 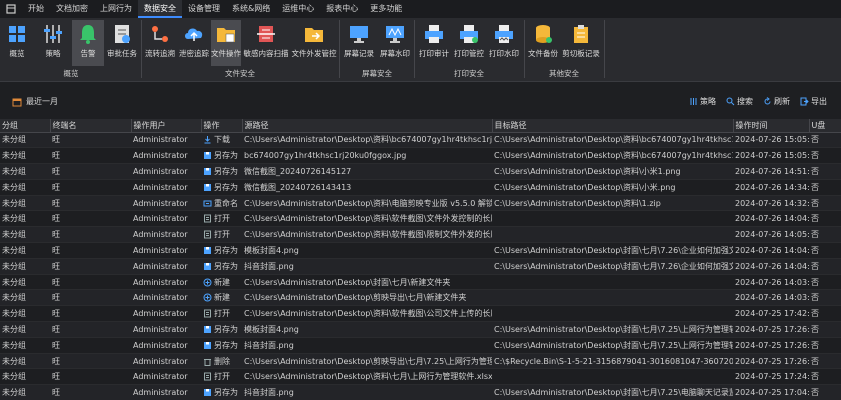 I want to click on print-control-label: 打印管控, so click(x=469, y=53).